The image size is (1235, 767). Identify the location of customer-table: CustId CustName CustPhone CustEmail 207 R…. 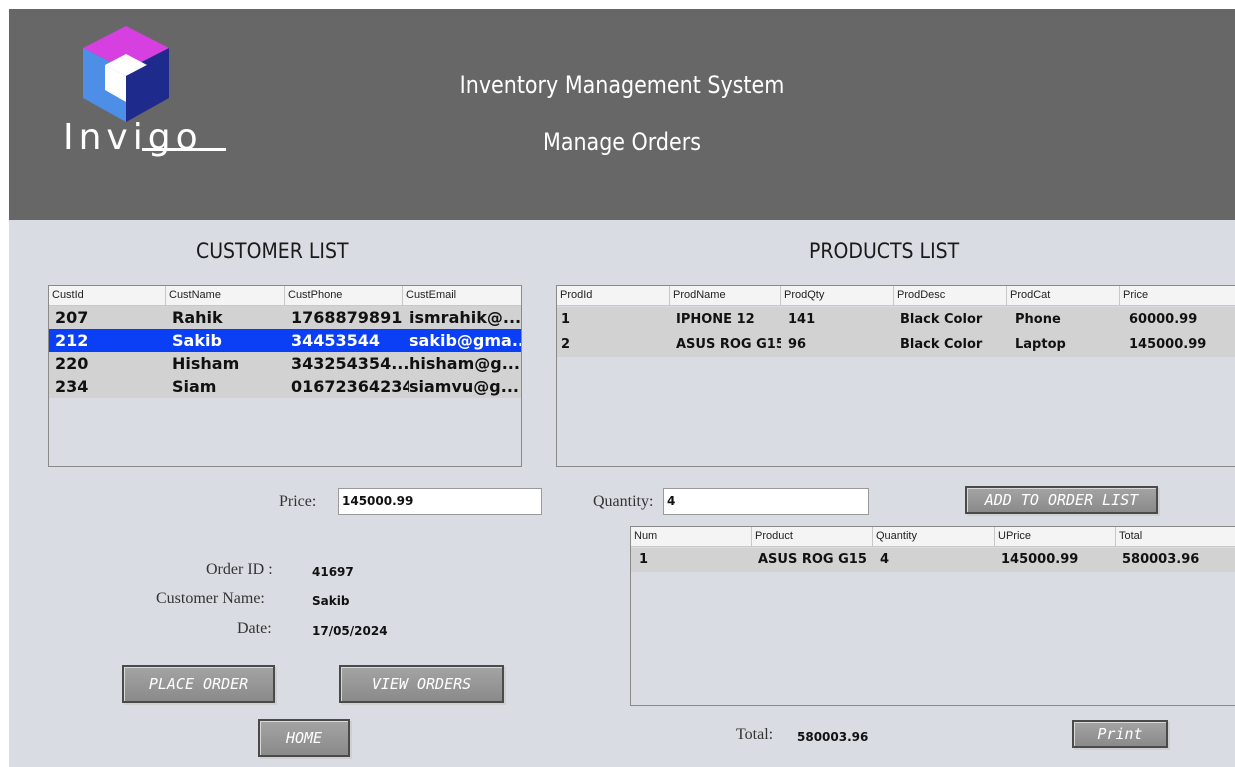
(285, 376).